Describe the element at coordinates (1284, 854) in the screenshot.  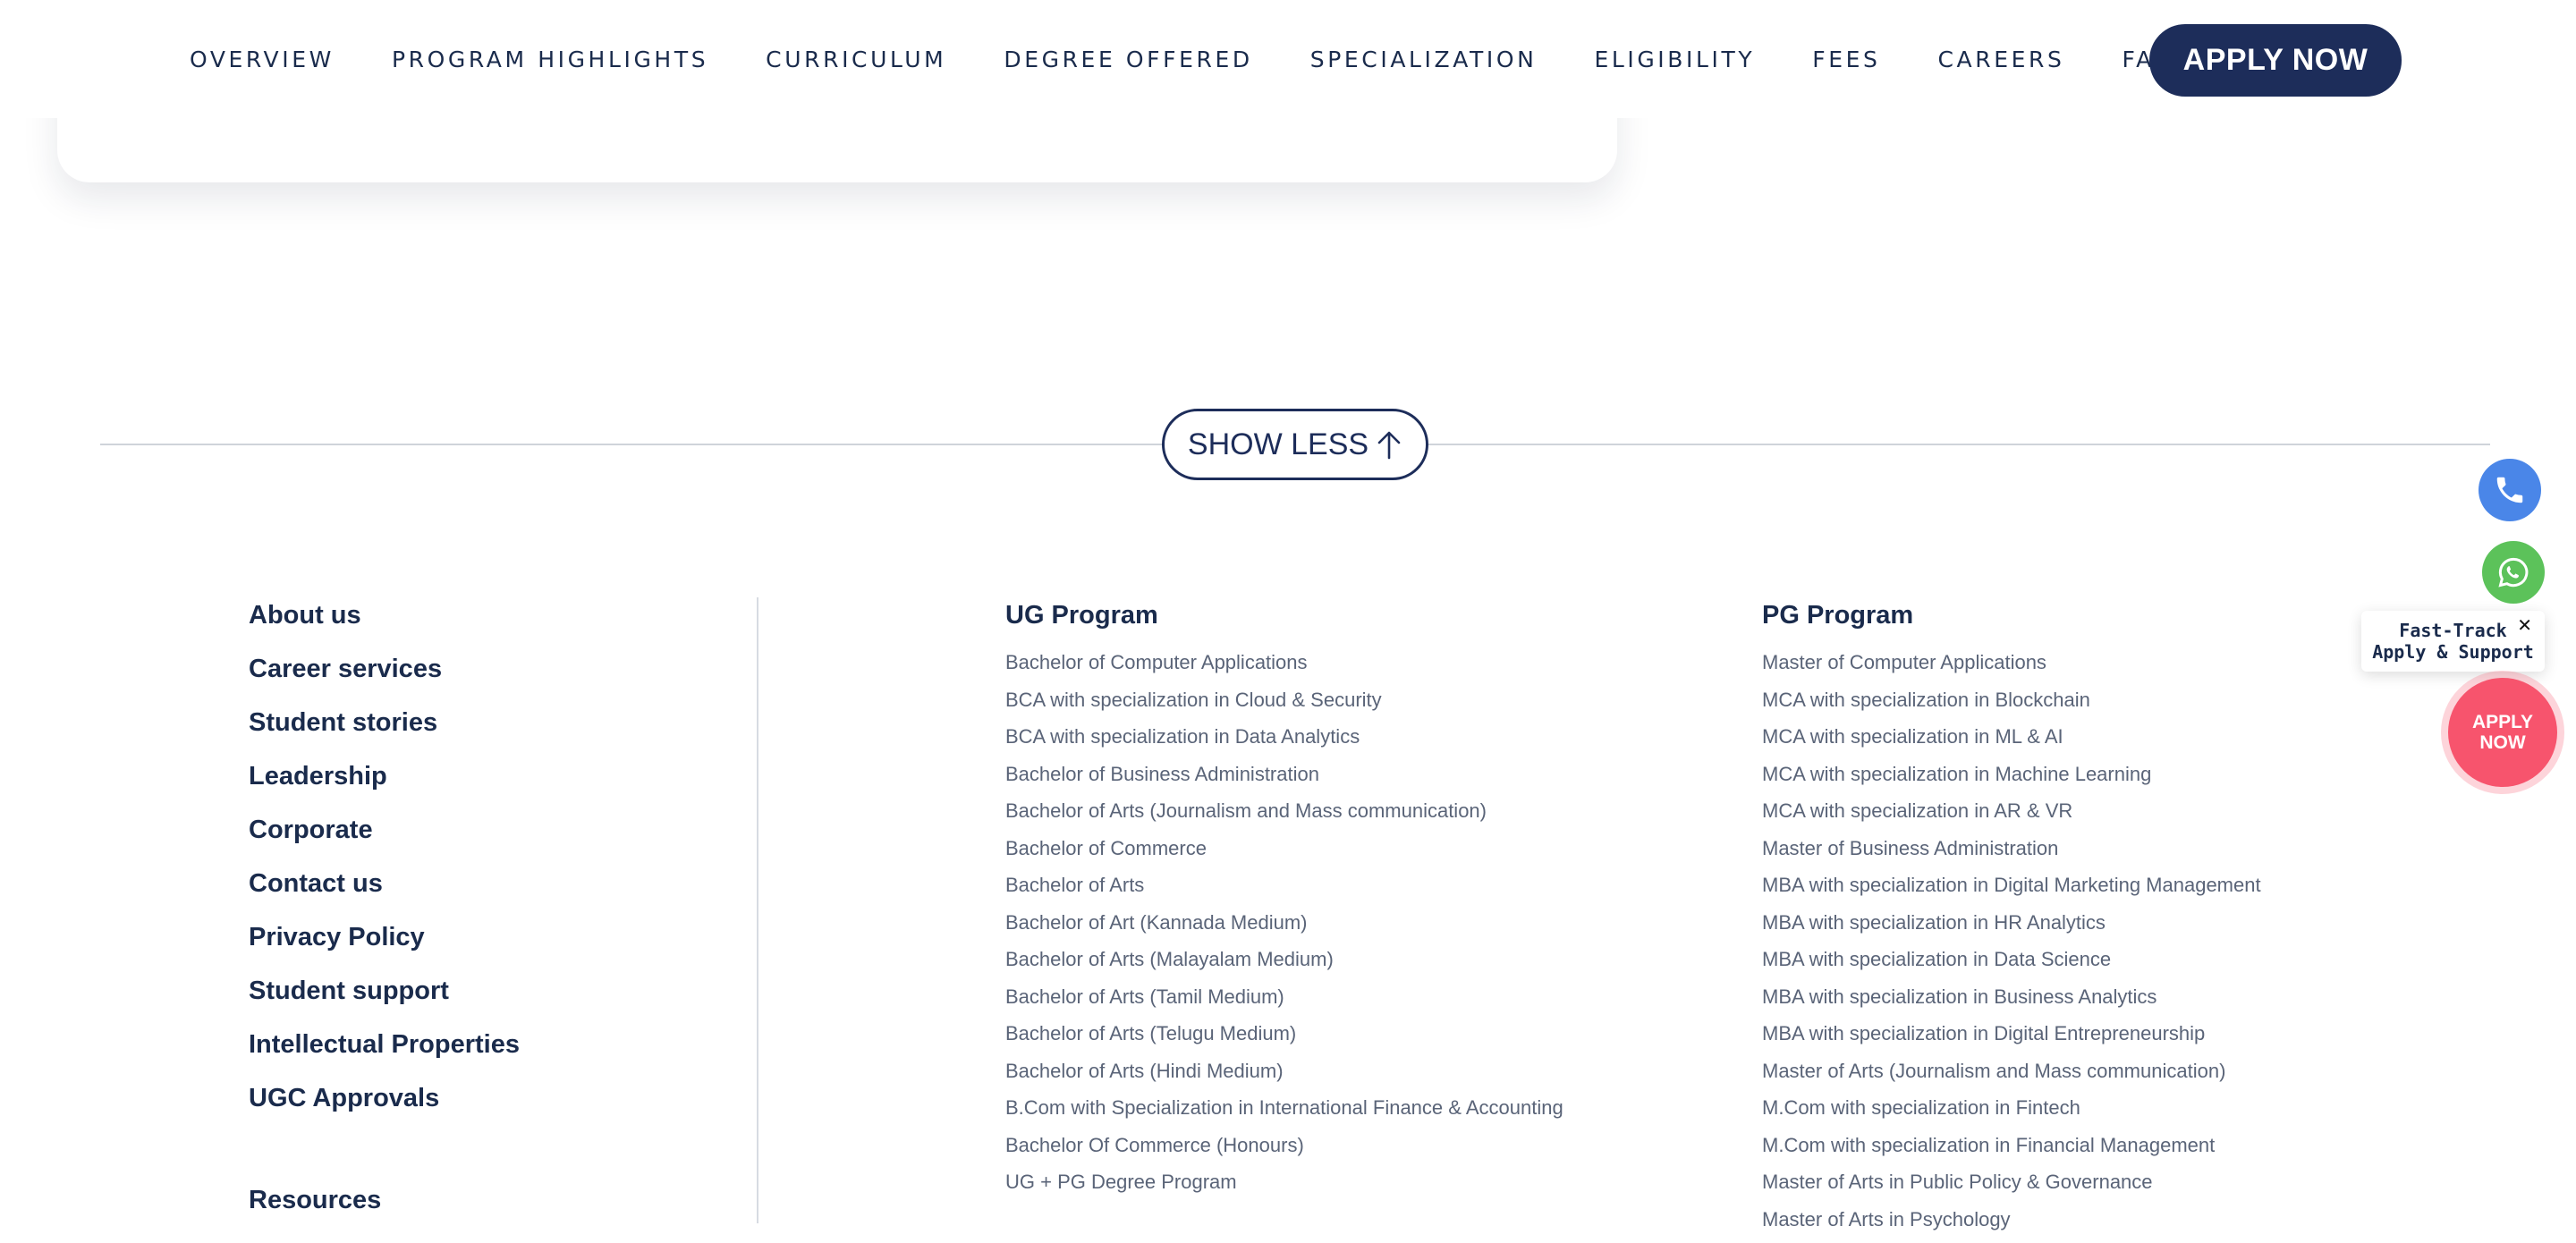
I see `ug-program-item: Bachelor of Commerce` at that location.